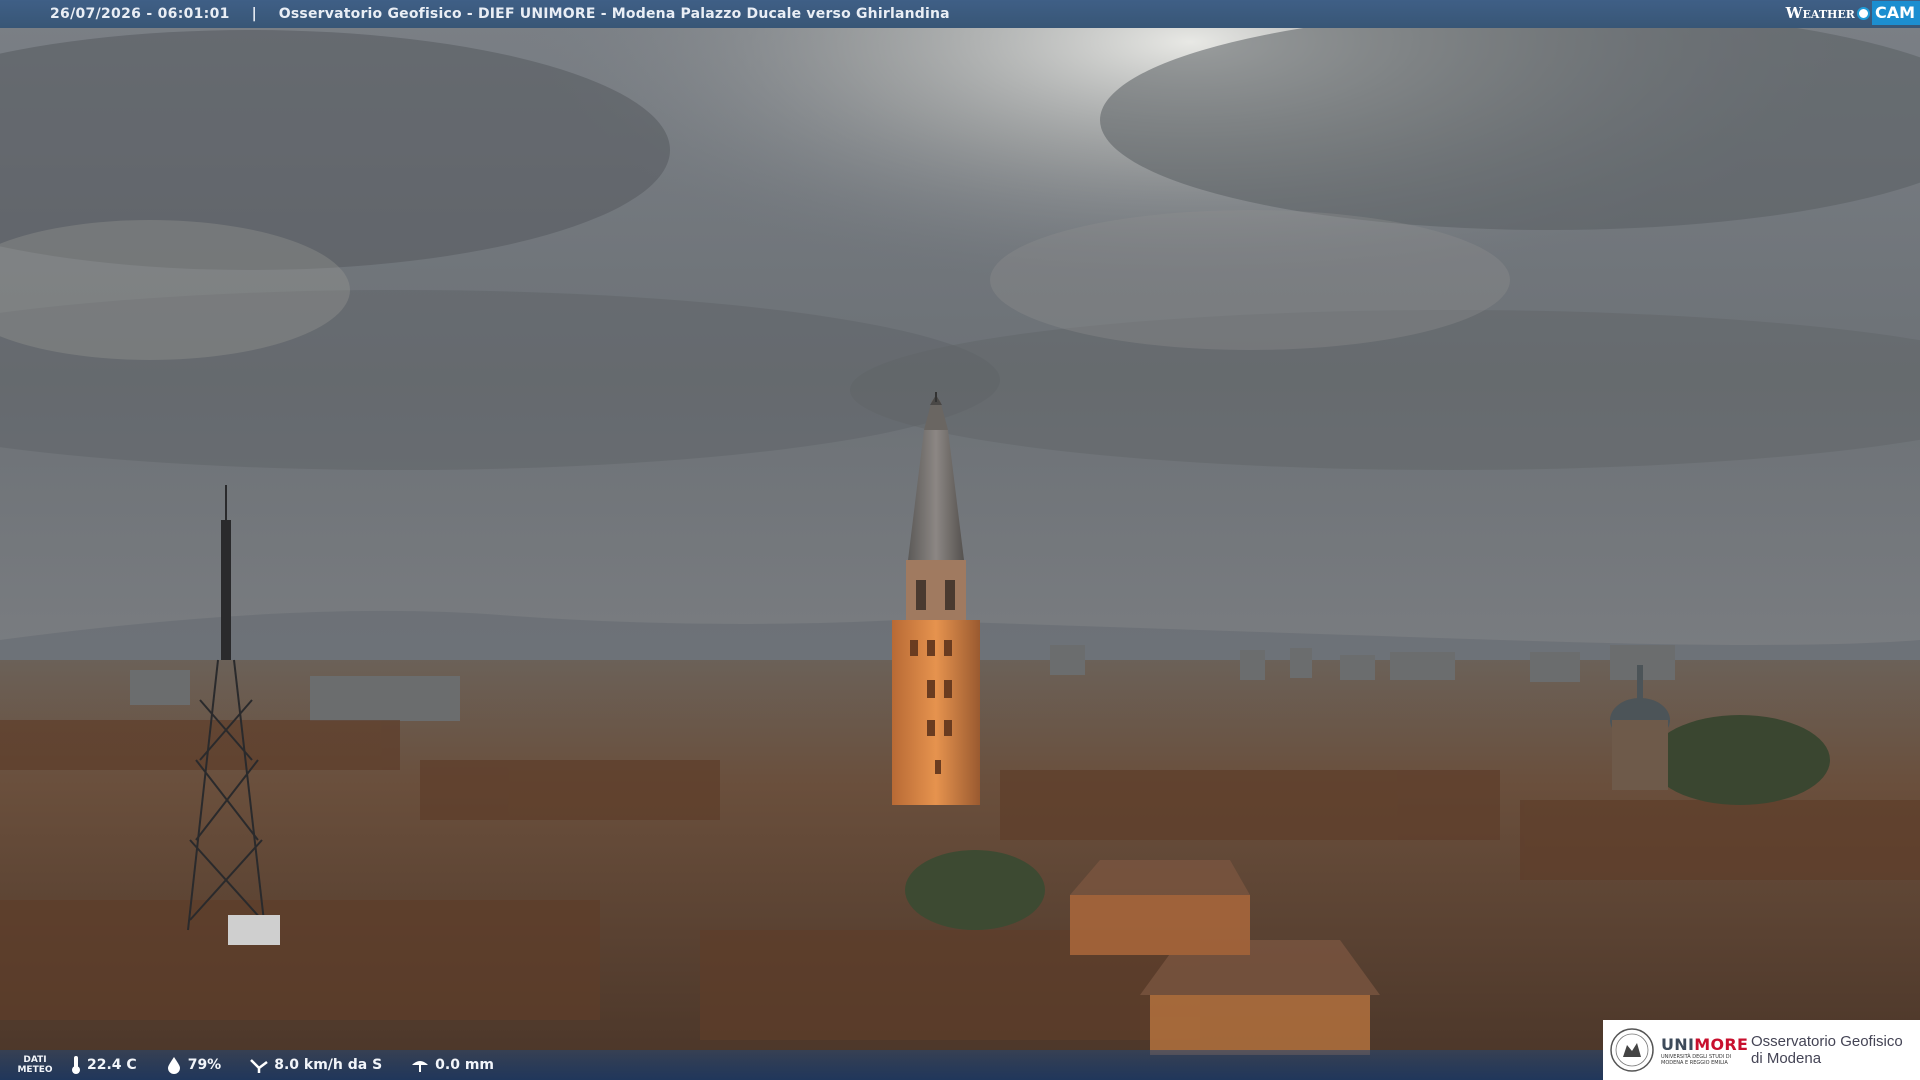 Image resolution: width=1920 pixels, height=1080 pixels. Describe the element at coordinates (259, 1066) in the screenshot. I see `wind-icon` at that location.